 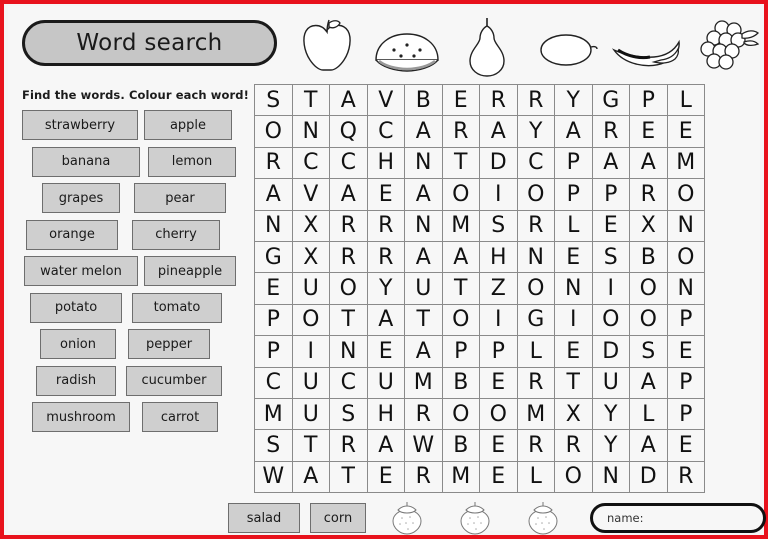 I want to click on word-chip-orange: orange, so click(x=72, y=234).